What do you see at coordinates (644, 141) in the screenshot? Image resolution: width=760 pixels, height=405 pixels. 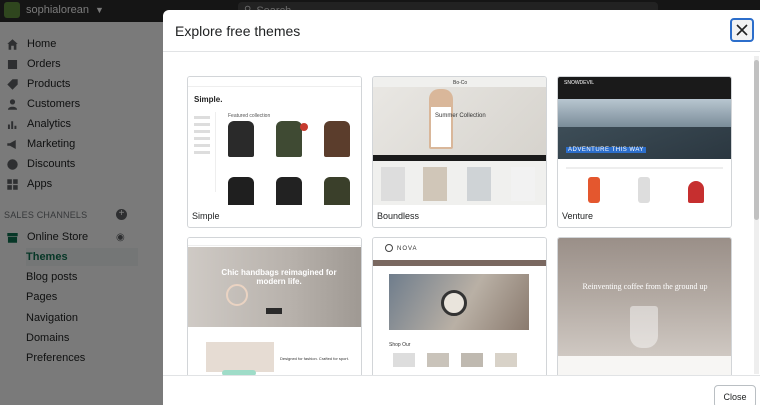 I see `venture-theme-preview: SNOWDEVIL ADVENTURE THIS WAY` at bounding box center [644, 141].